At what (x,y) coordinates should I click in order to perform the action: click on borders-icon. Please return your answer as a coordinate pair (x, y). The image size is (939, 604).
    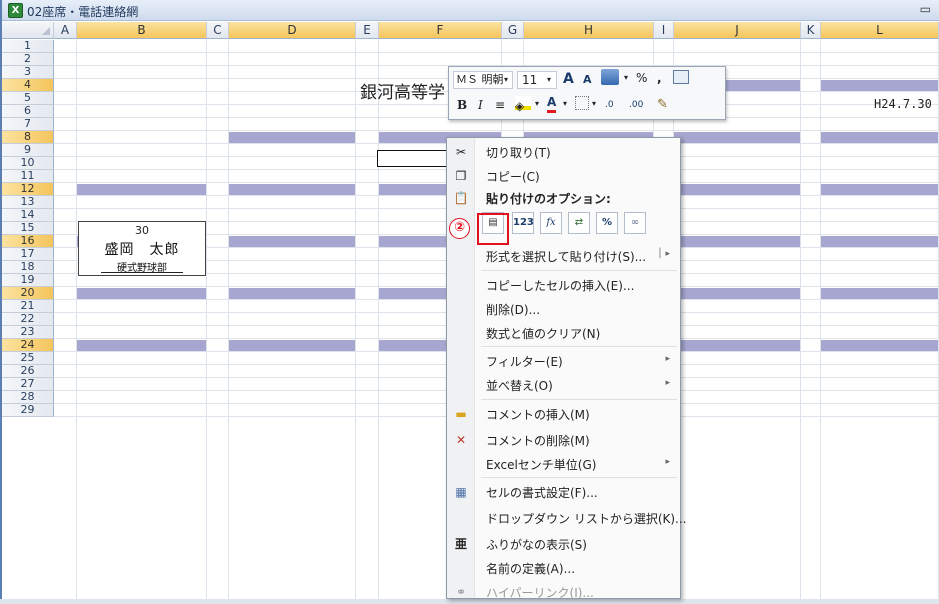
    Looking at the image, I should click on (582, 103).